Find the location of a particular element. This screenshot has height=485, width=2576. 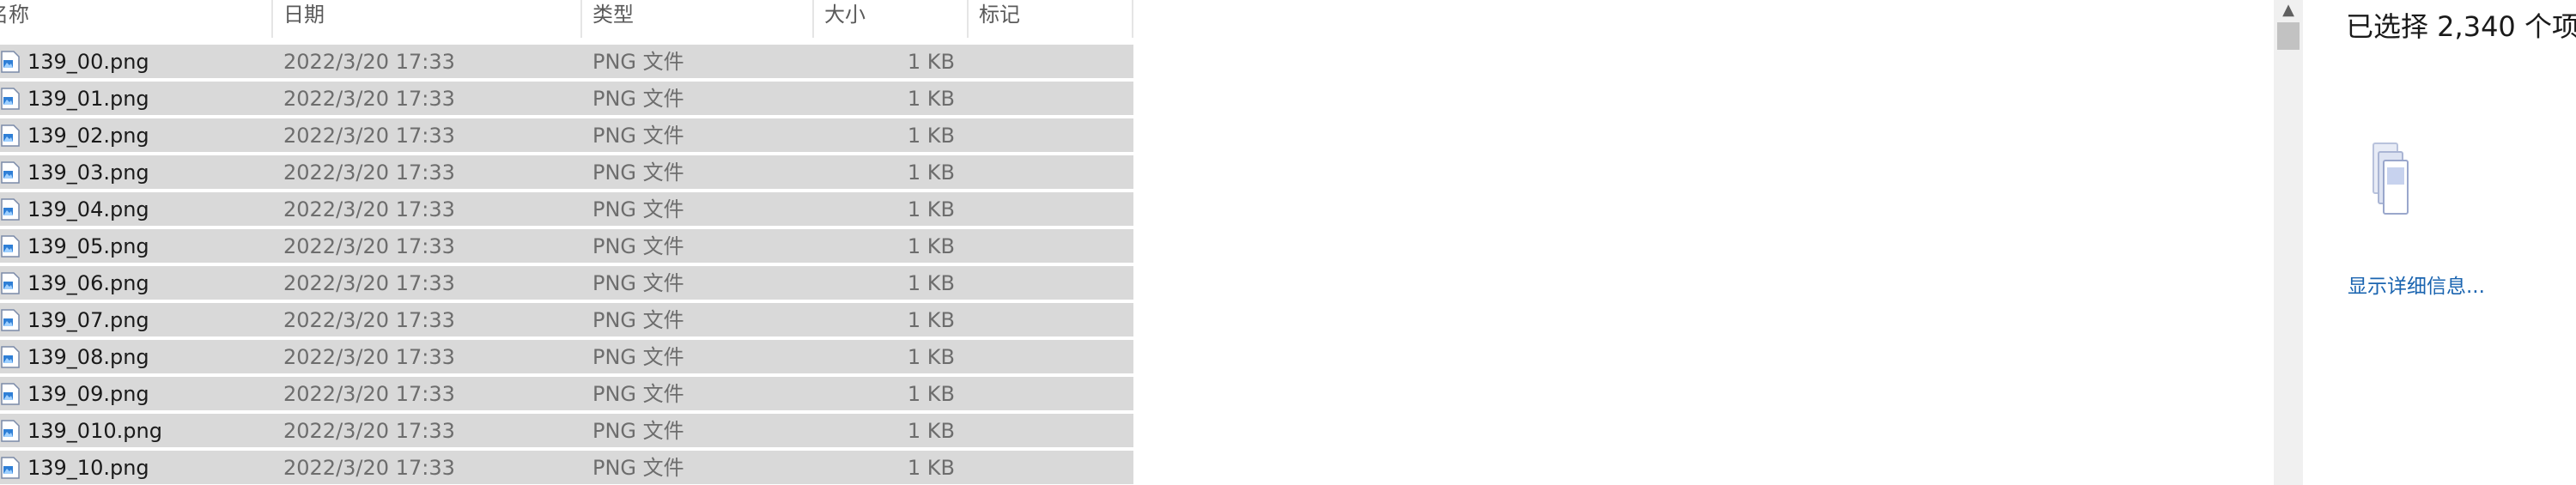

file-row: 139_08.png 2022/3/20 17:33 PNG 文件 1 KB is located at coordinates (566, 358).